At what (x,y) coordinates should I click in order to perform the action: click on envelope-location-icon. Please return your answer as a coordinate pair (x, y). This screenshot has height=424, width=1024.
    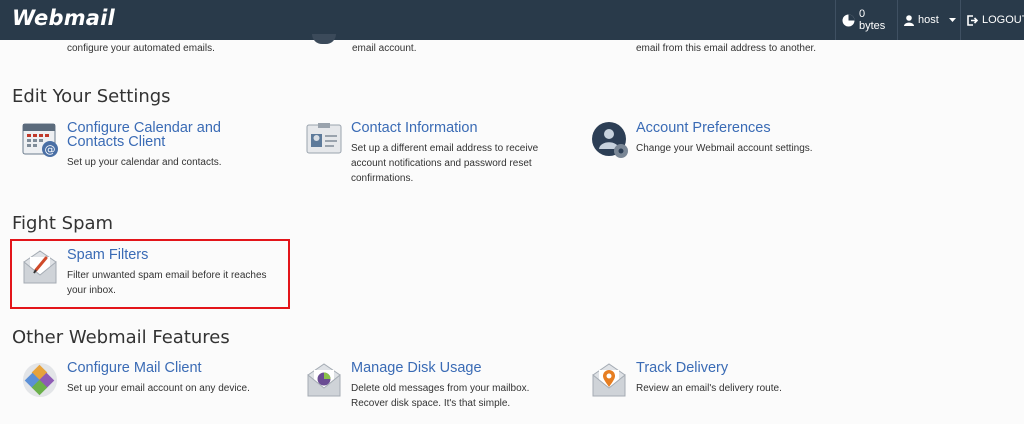
    Looking at the image, I should click on (610, 380).